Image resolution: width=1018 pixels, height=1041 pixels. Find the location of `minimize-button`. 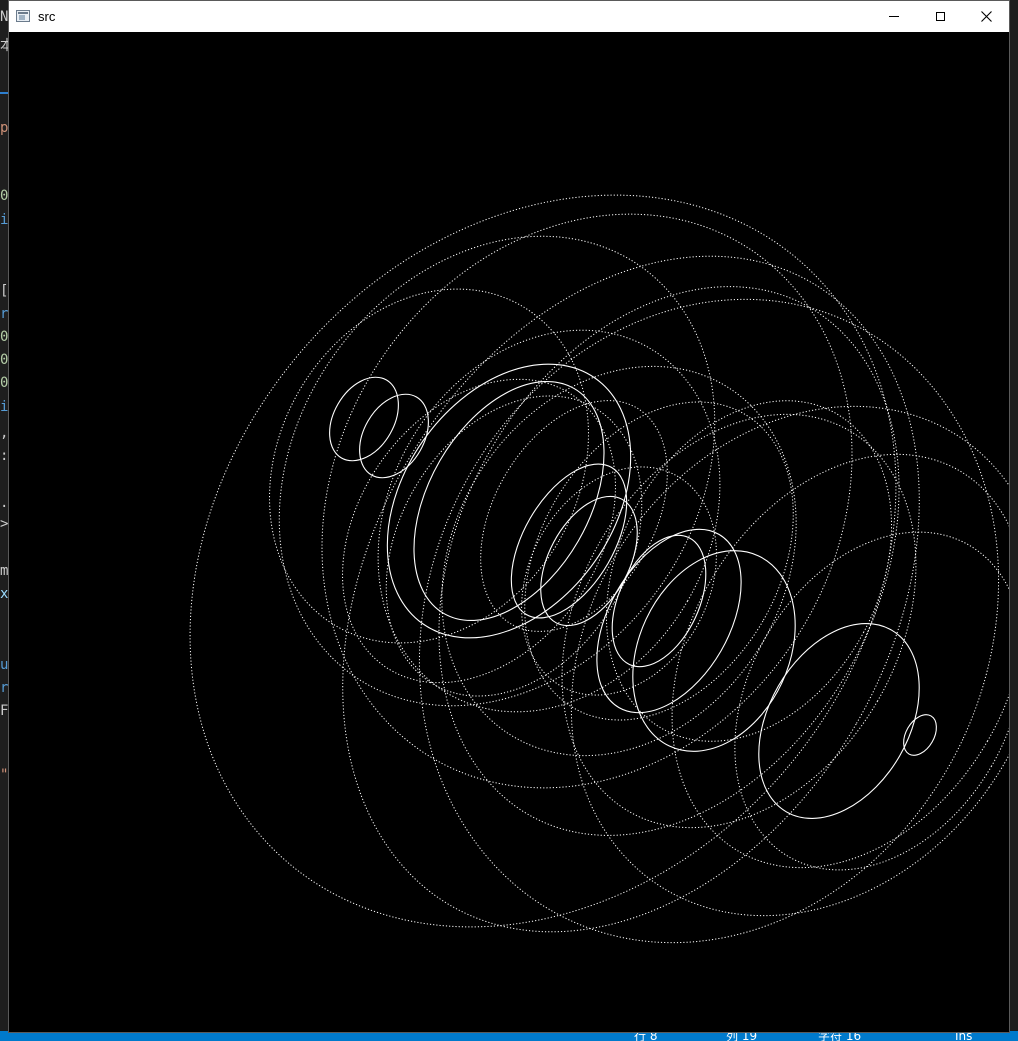

minimize-button is located at coordinates (894, 16).